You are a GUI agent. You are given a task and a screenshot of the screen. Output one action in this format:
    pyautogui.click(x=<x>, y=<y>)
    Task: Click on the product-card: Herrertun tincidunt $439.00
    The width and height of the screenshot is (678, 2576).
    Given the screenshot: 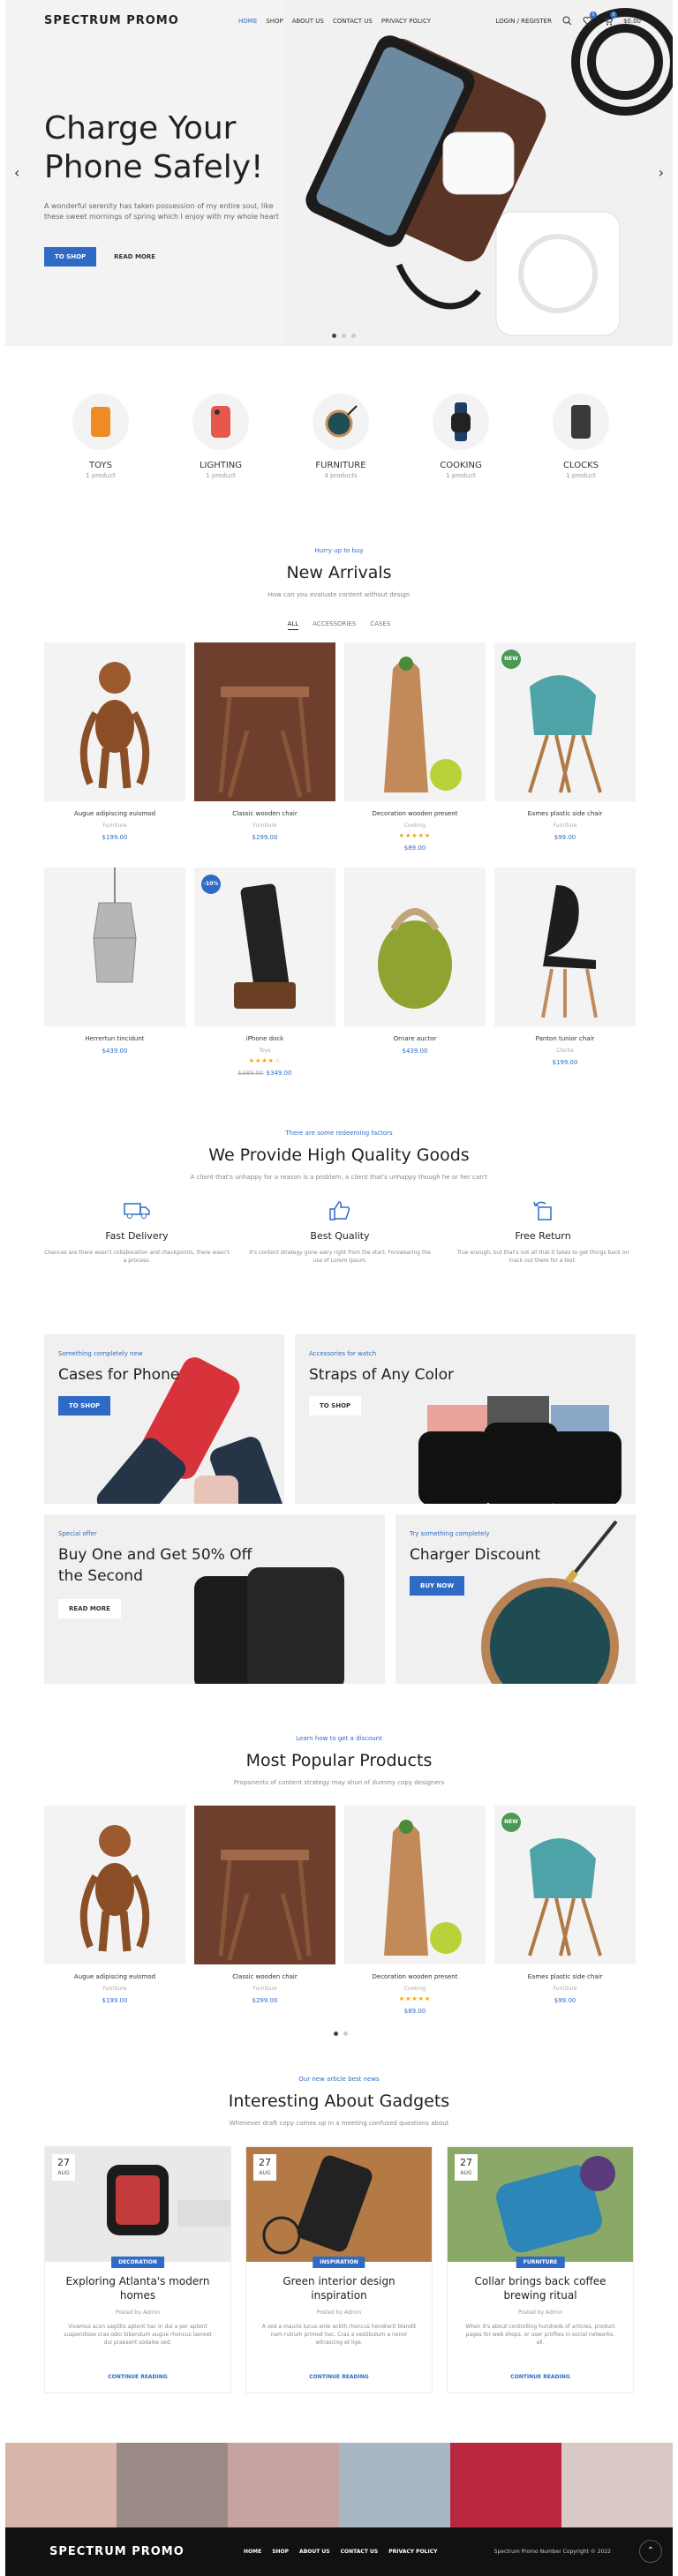 What is the action you would take?
    pyautogui.click(x=114, y=972)
    